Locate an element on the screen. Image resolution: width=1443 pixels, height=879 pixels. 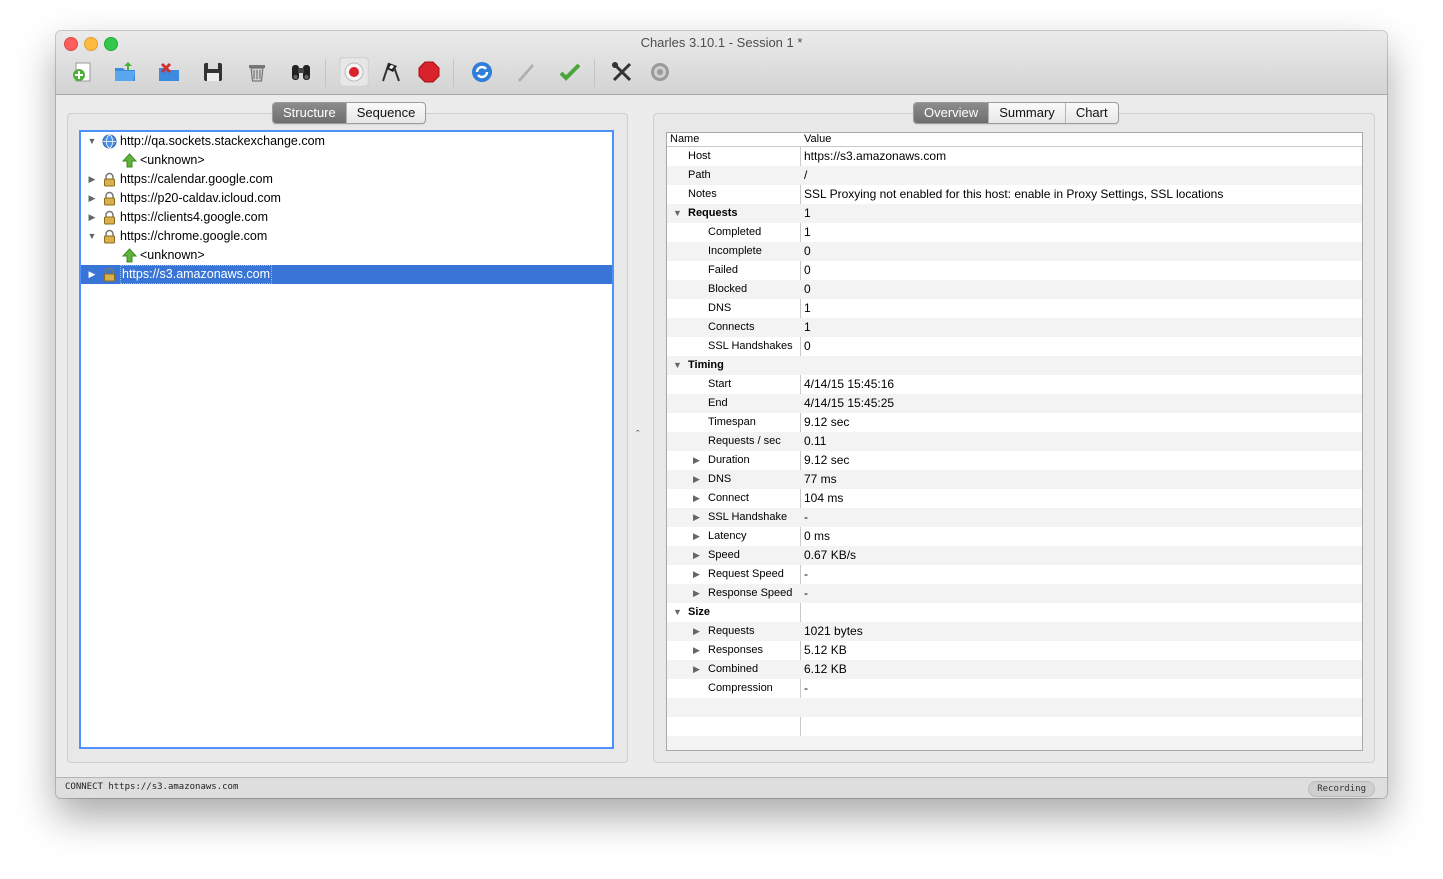
status-text: CONNECT https://s3.amazonaws.com is located at coordinates (152, 787).